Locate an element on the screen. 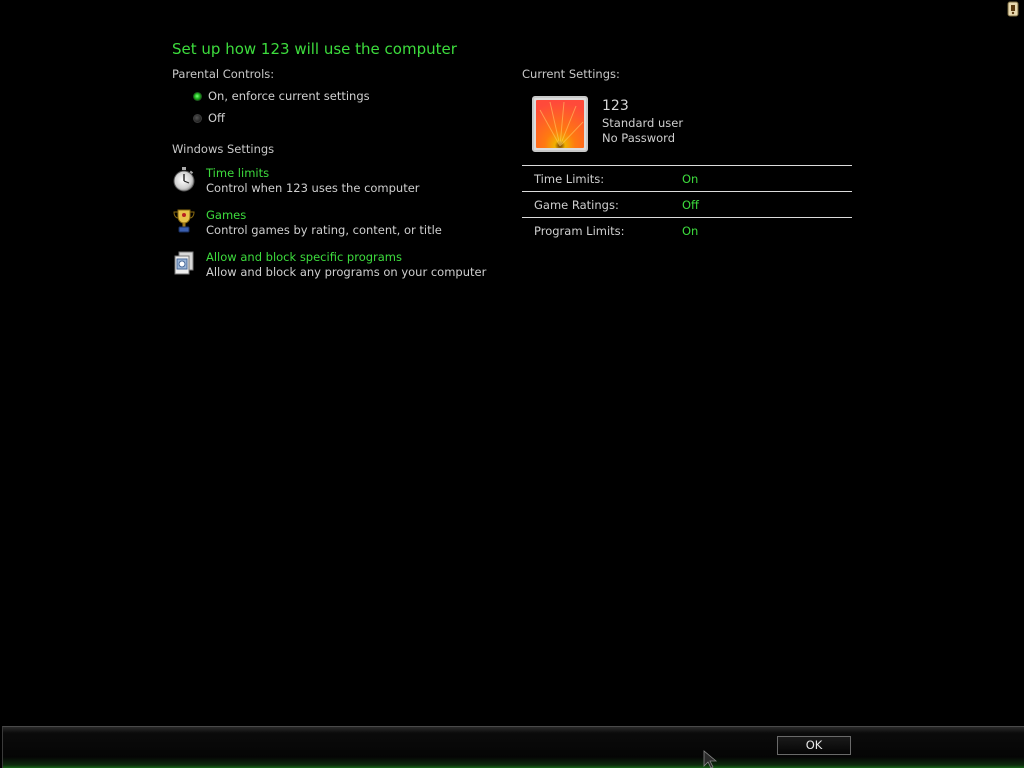 The image size is (1024, 768). radio-on-label: On, enforce current settings is located at coordinates (289, 96).